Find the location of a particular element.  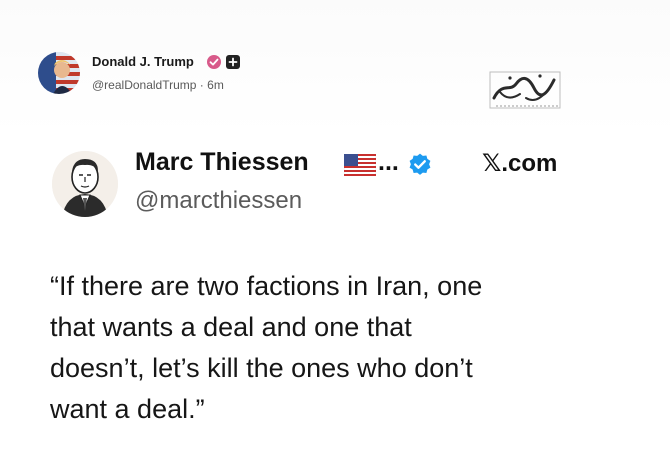

card-author-avatar is located at coordinates (85, 184).